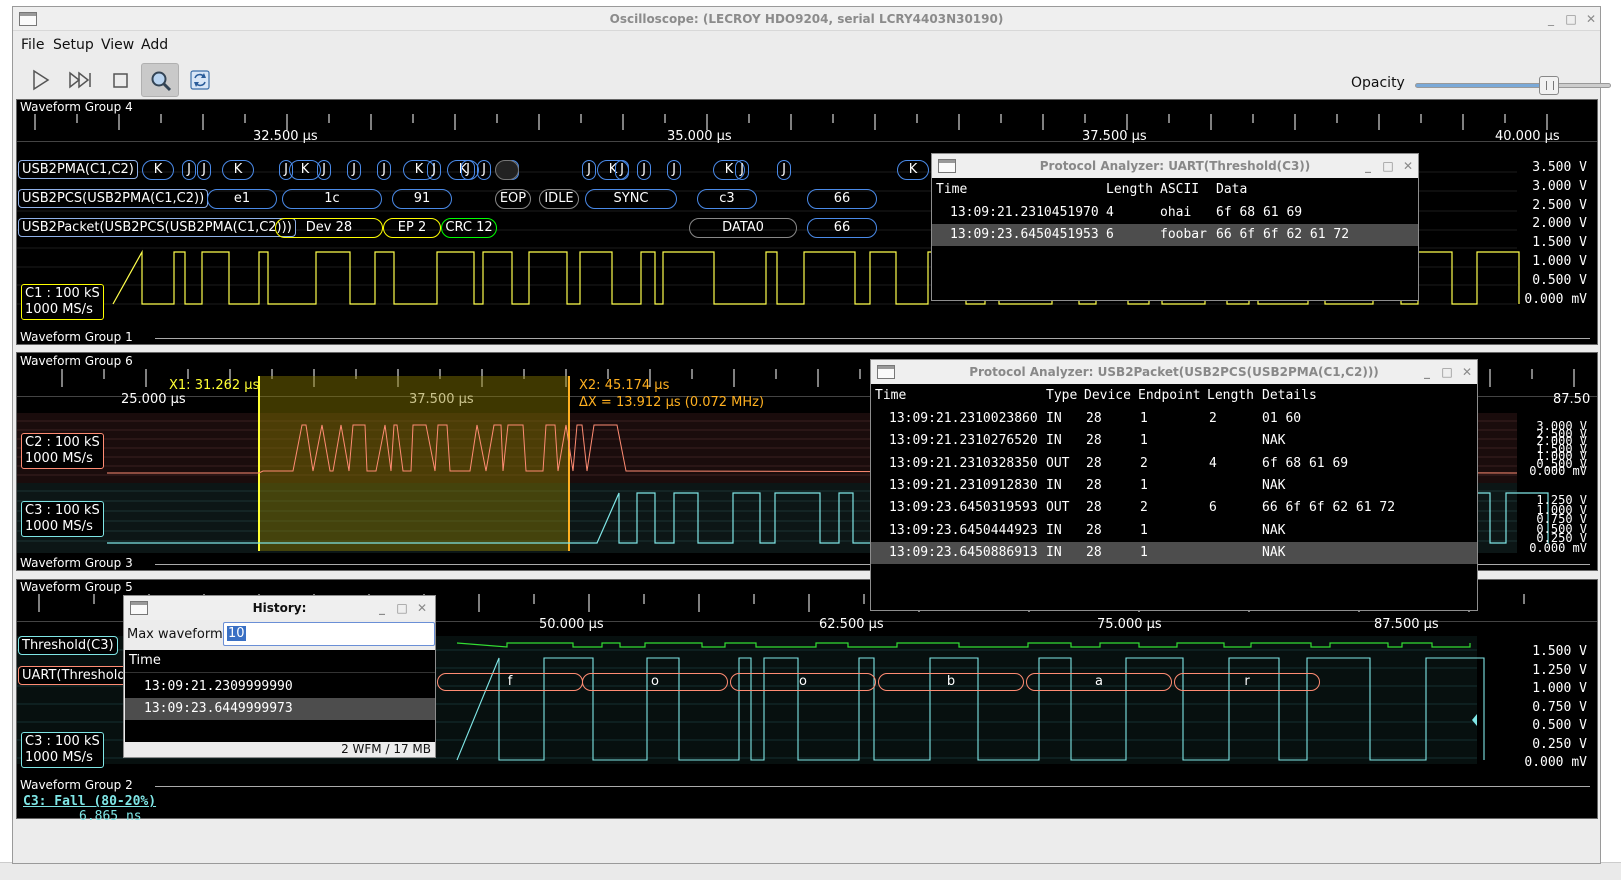 The width and height of the screenshot is (1621, 880). What do you see at coordinates (559, 199) in the screenshot?
I see `pcs-symbol: IDLE` at bounding box center [559, 199].